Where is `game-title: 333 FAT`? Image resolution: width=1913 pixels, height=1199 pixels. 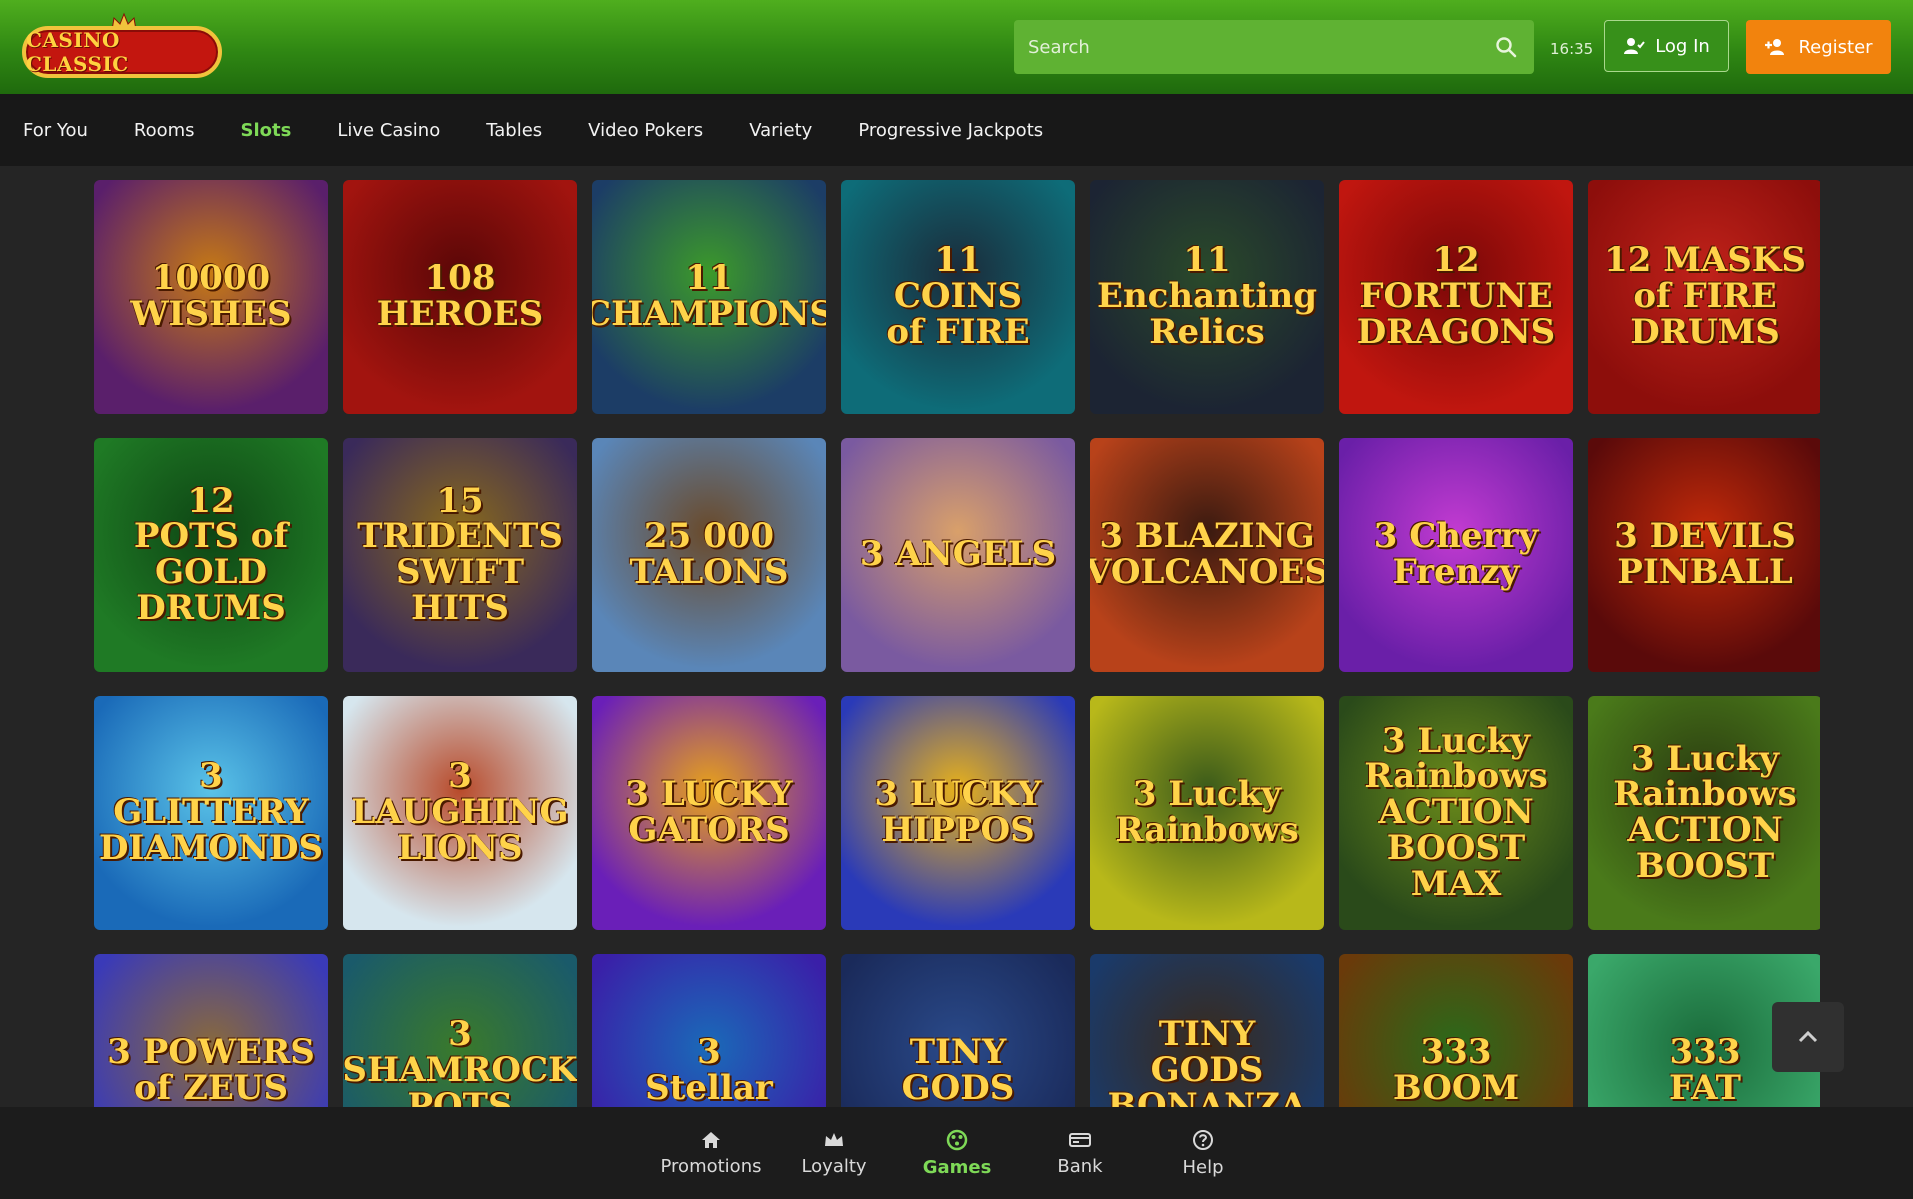
game-title: 333 FAT is located at coordinates (1705, 1069).